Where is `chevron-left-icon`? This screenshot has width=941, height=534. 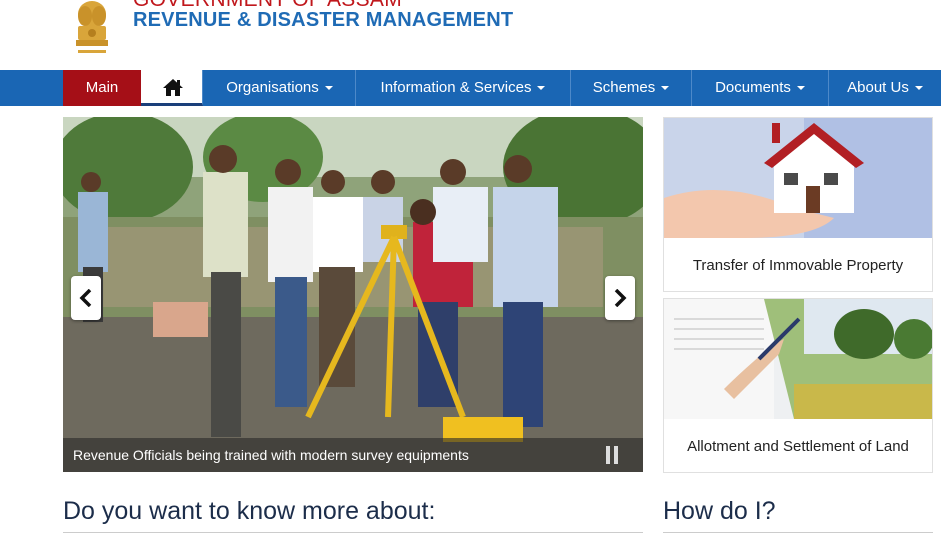 chevron-left-icon is located at coordinates (85, 298).